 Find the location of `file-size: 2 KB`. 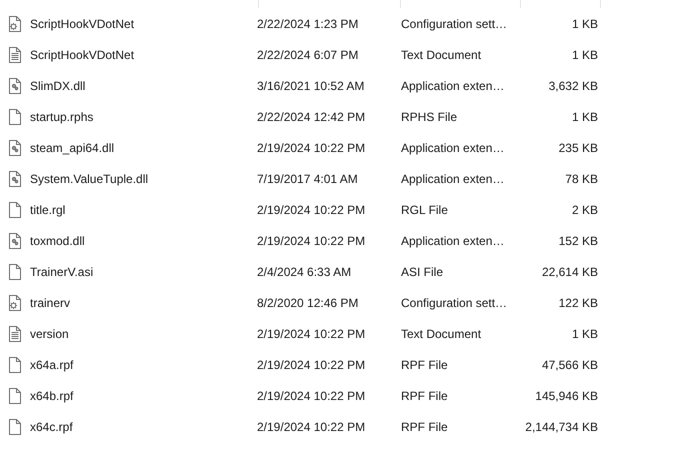

file-size: 2 KB is located at coordinates (584, 209).